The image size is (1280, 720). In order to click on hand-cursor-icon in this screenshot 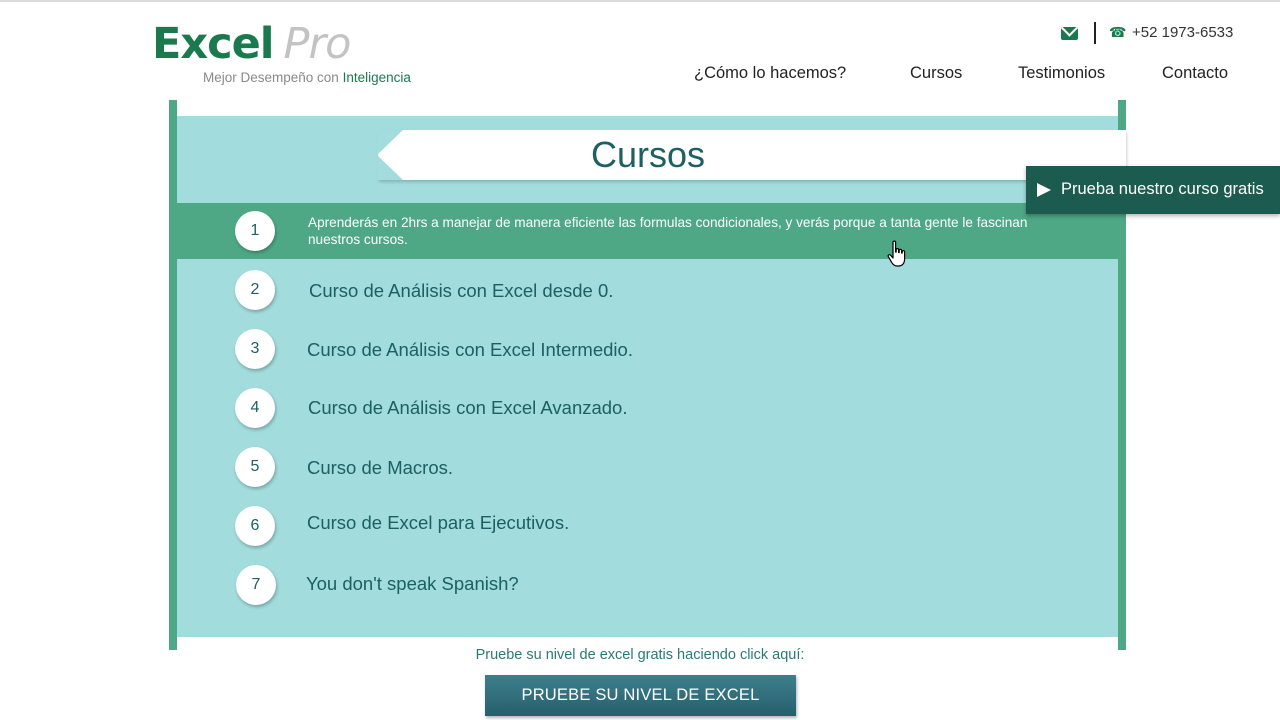, I will do `click(896, 253)`.